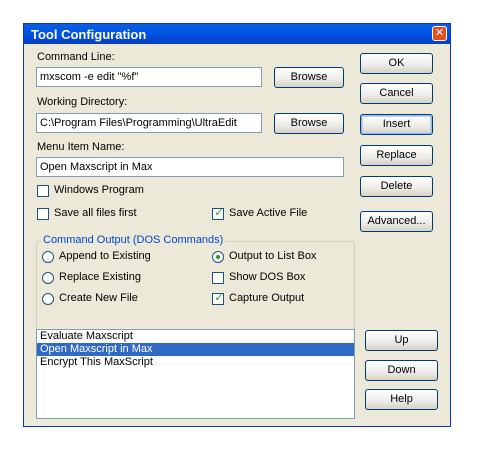  What do you see at coordinates (95, 213) in the screenshot?
I see `save-all-files-first-label: Save all files first` at bounding box center [95, 213].